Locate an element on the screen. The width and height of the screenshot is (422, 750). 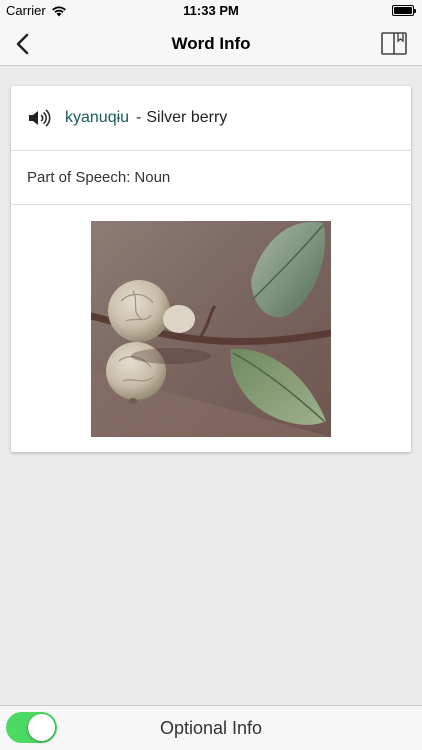
bottom-bar: Optional Info is located at coordinates (211, 727).